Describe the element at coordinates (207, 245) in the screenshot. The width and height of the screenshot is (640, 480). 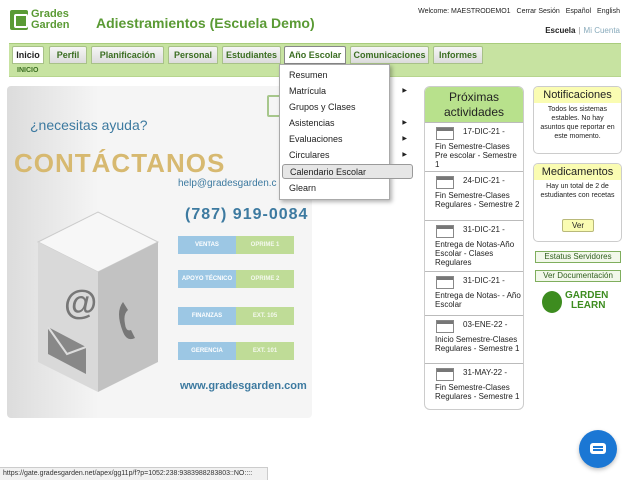
I see `contact-row-label: VENTAS` at that location.